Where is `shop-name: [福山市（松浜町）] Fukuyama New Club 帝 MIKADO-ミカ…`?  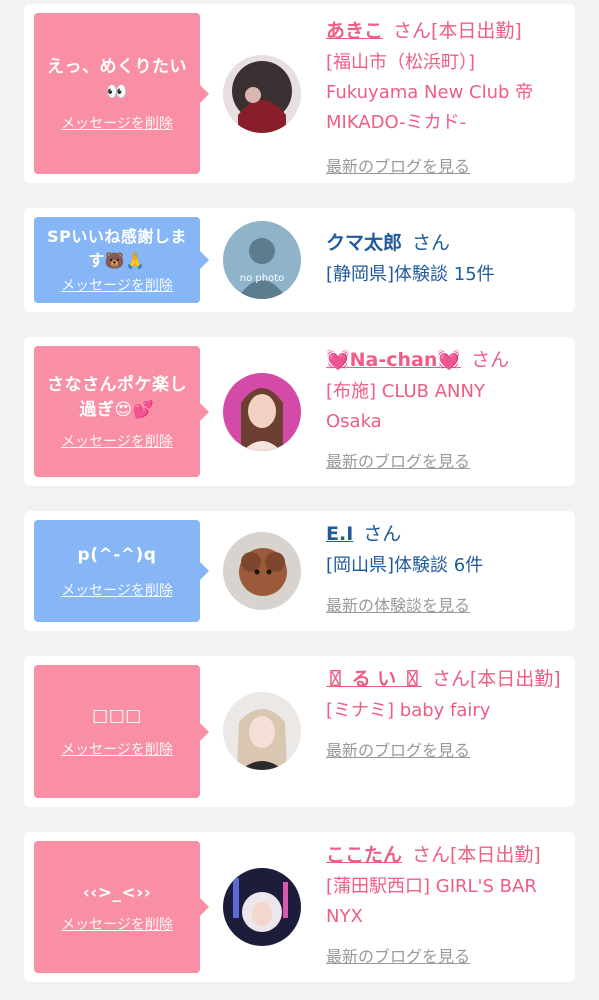 shop-name: [福山市（松浜町）] Fukuyama New Club 帝 MIKADO-ミカ… is located at coordinates (446, 93).